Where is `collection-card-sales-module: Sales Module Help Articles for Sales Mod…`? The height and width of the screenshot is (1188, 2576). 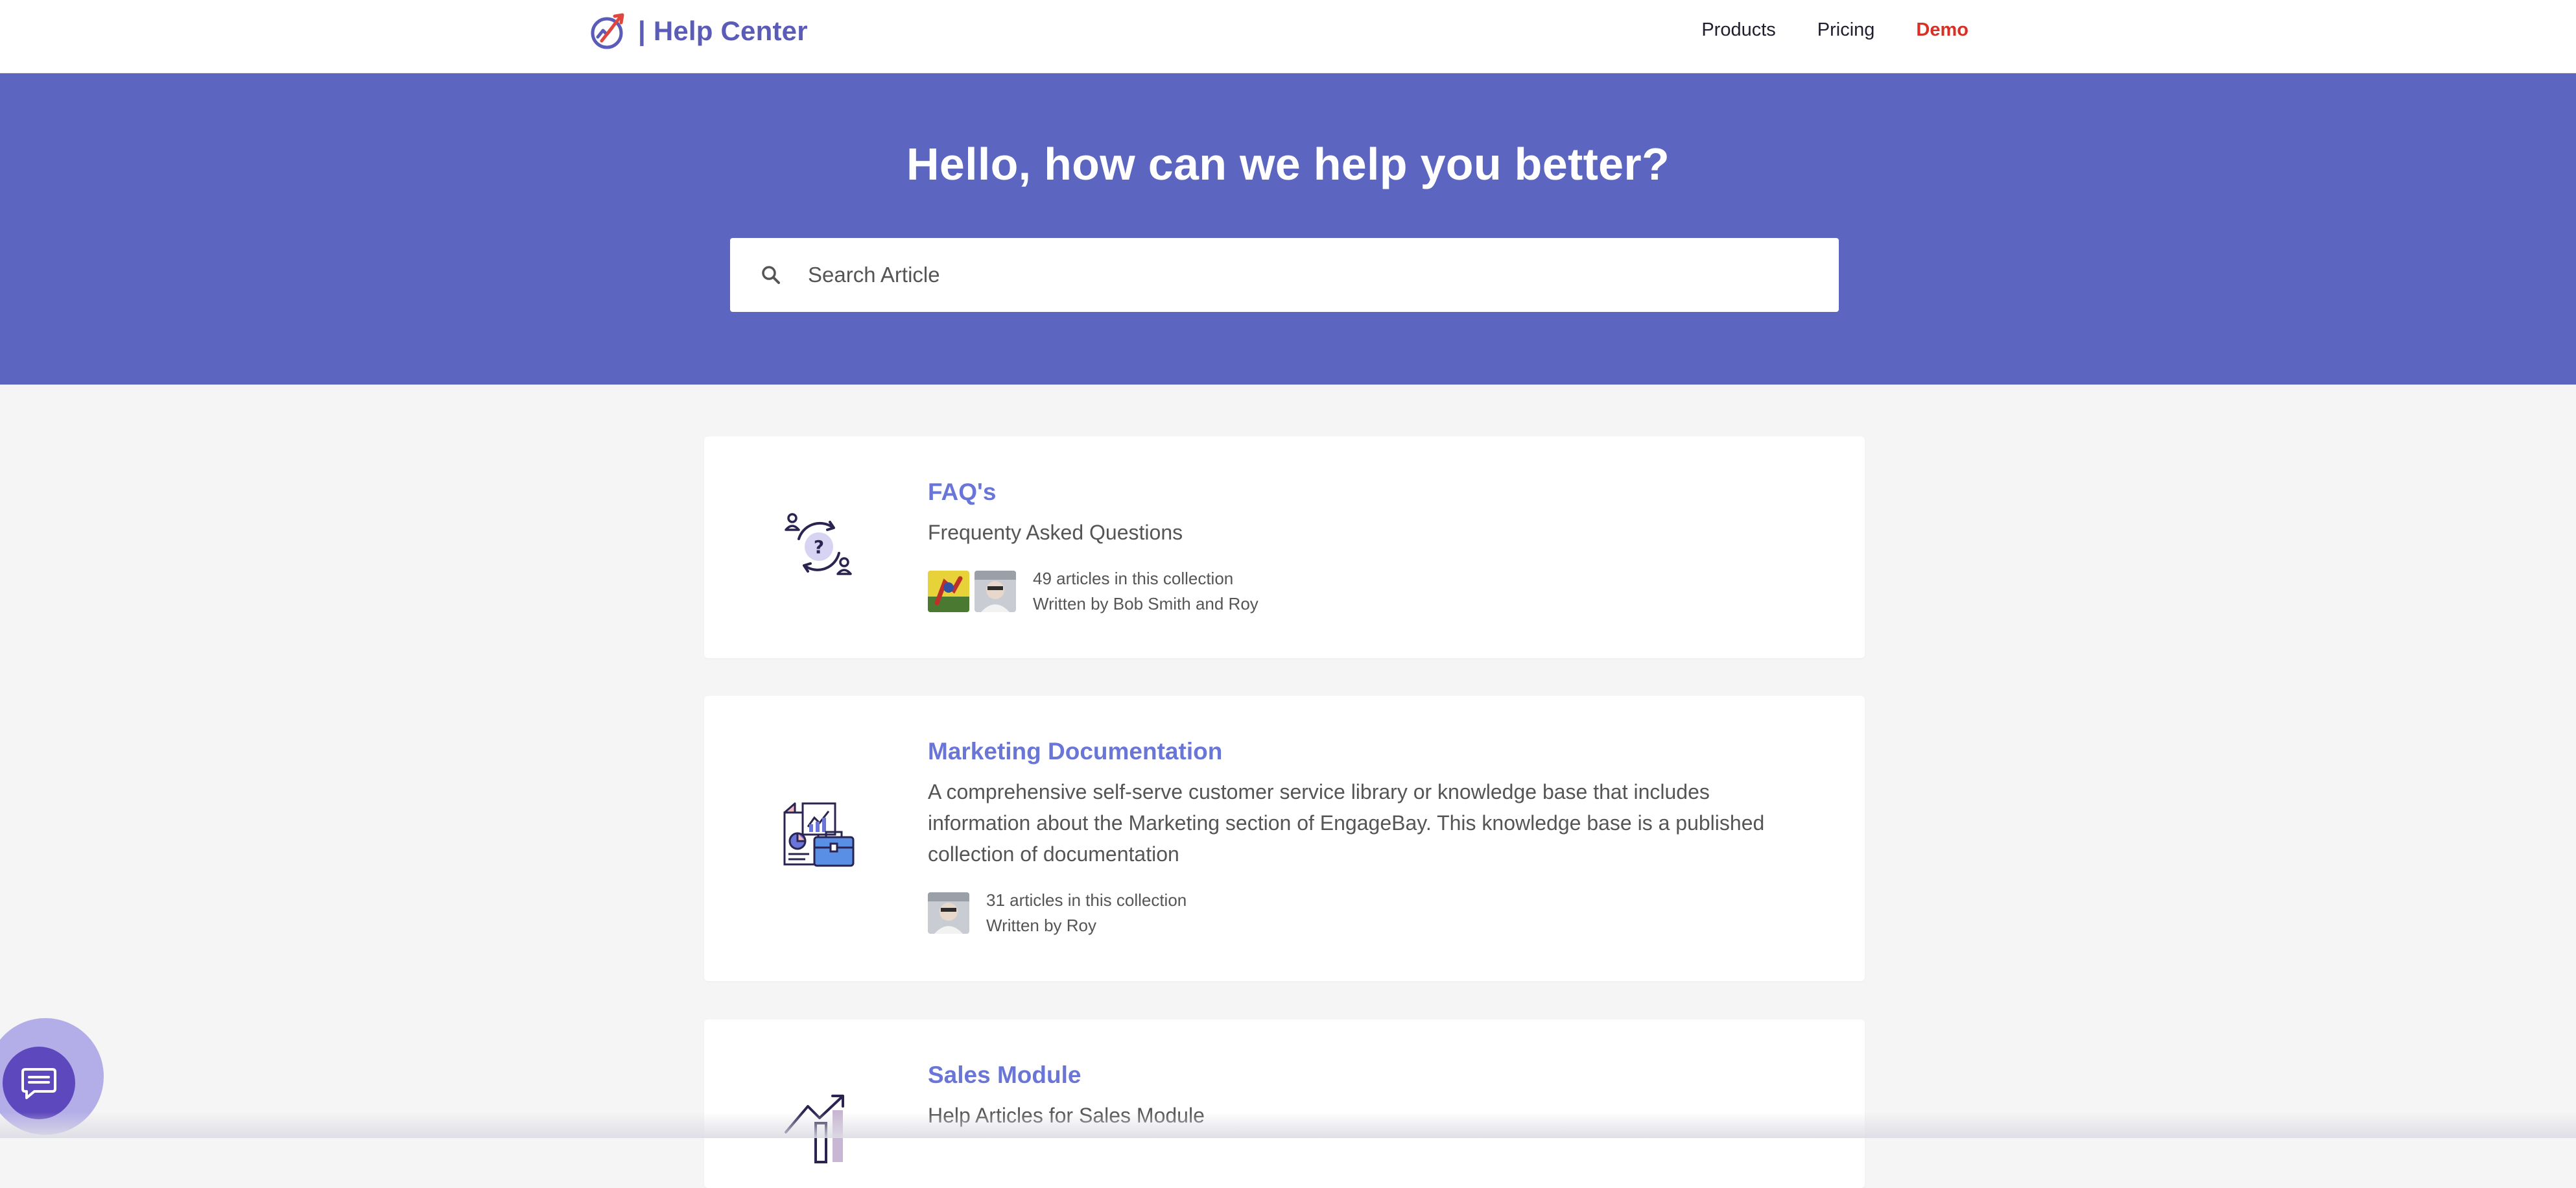
collection-card-sales-module: Sales Module Help Articles for Sales Mod… is located at coordinates (1284, 1103).